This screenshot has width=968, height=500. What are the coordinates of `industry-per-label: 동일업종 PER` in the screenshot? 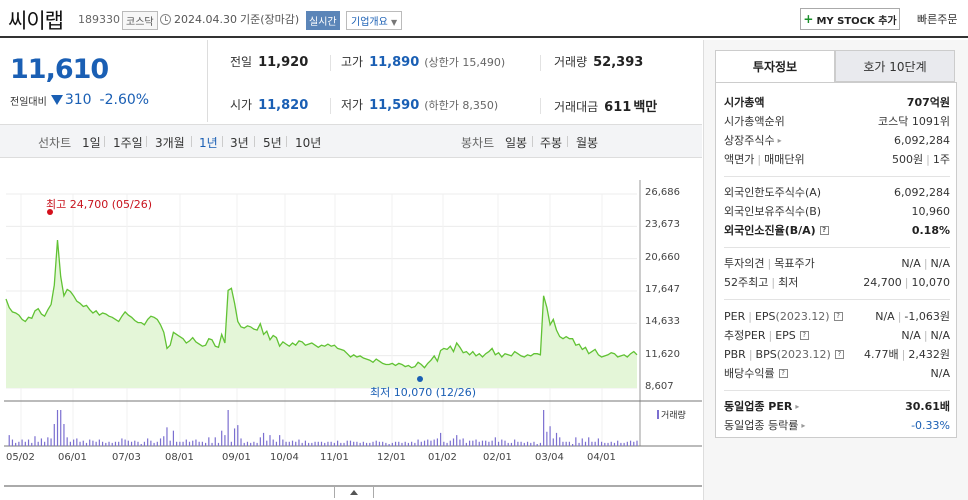 It's located at (758, 406).